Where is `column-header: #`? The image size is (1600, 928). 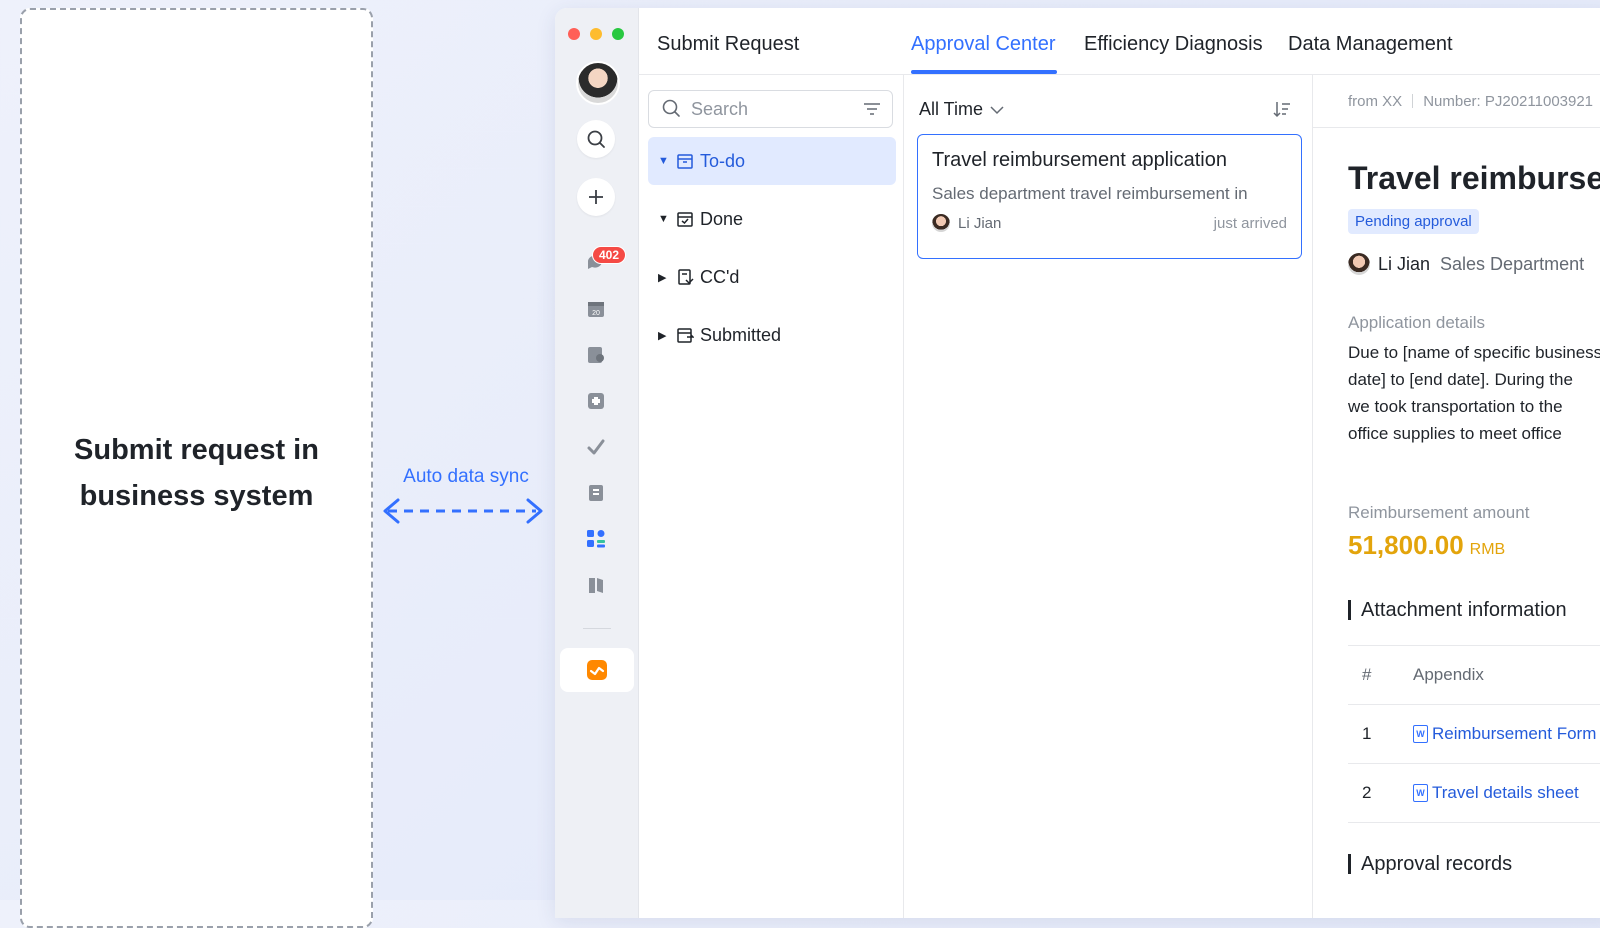 column-header: # is located at coordinates (1367, 674).